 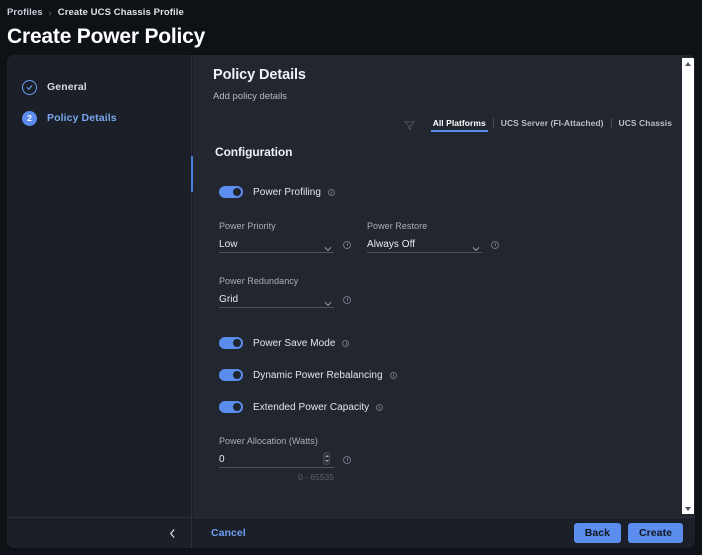 What do you see at coordinates (229, 299) in the screenshot?
I see `power-redundancy-value: Grid` at bounding box center [229, 299].